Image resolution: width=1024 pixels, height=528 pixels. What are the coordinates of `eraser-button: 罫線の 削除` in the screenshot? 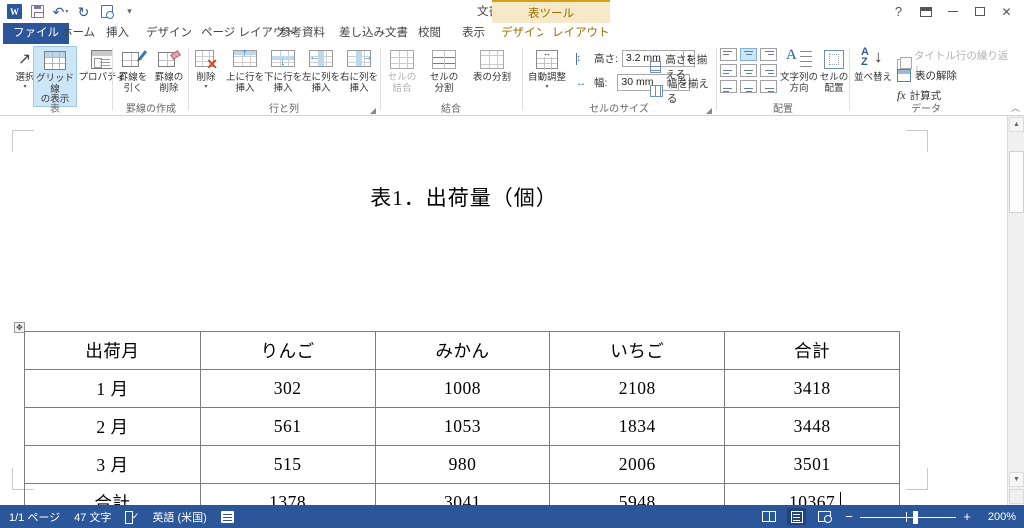 It's located at (169, 70).